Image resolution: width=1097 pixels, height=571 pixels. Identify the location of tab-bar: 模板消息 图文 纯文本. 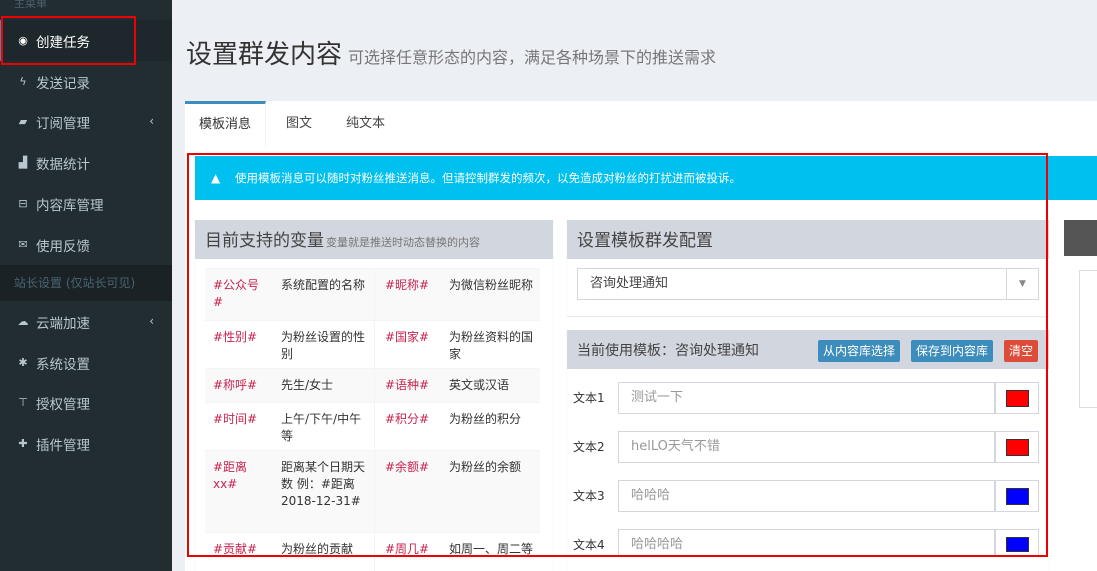
(641, 124).